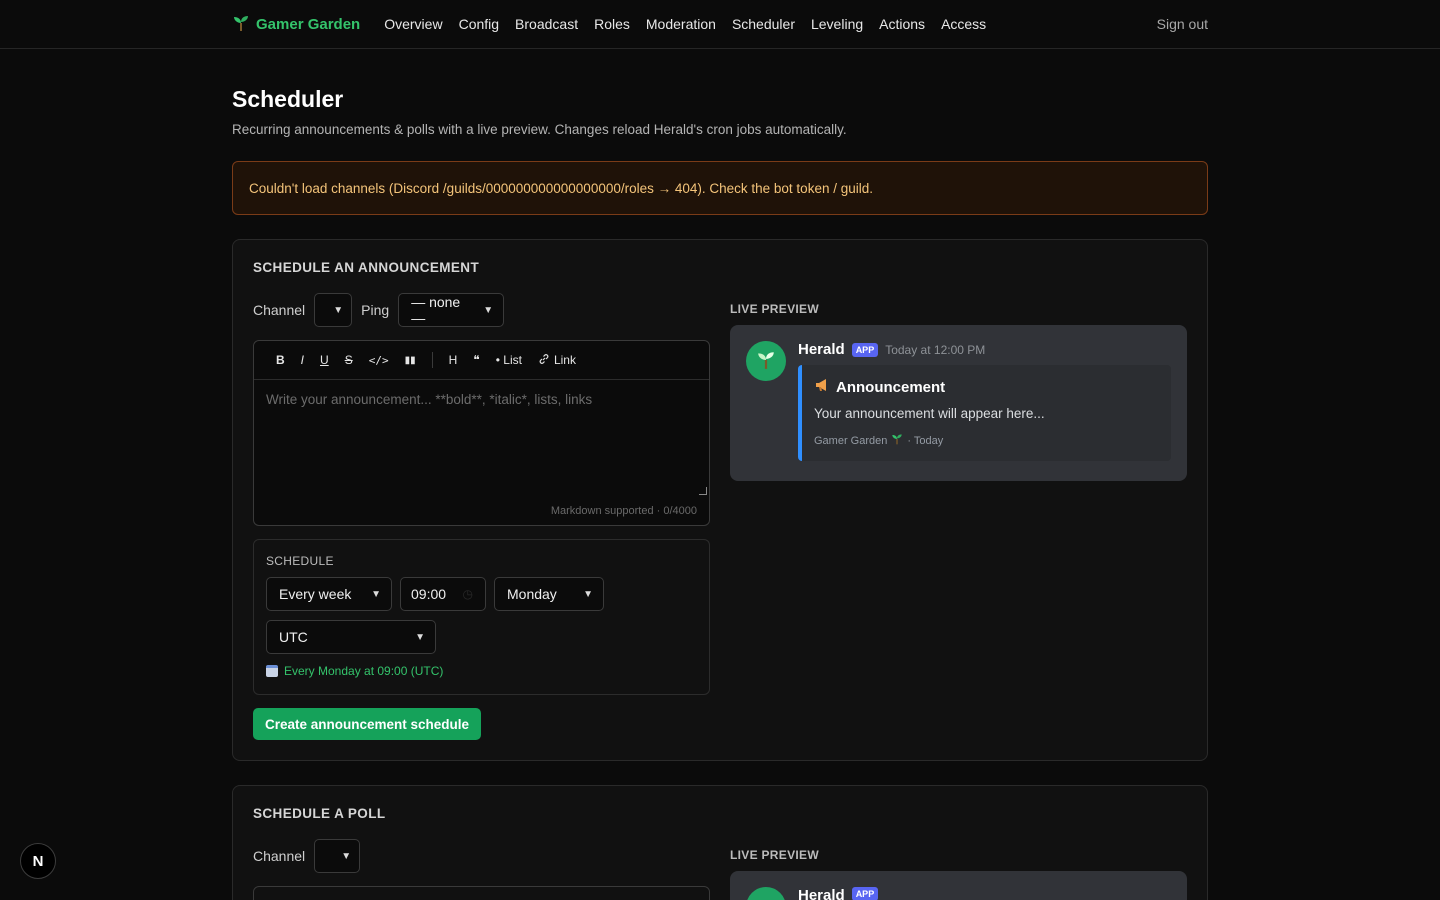 This screenshot has height=900, width=1440. Describe the element at coordinates (703, 491) in the screenshot. I see `resize-handle` at that location.